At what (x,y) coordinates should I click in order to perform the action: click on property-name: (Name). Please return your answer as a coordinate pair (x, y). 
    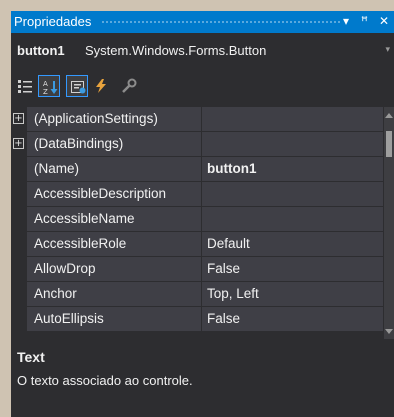
    Looking at the image, I should click on (114, 169).